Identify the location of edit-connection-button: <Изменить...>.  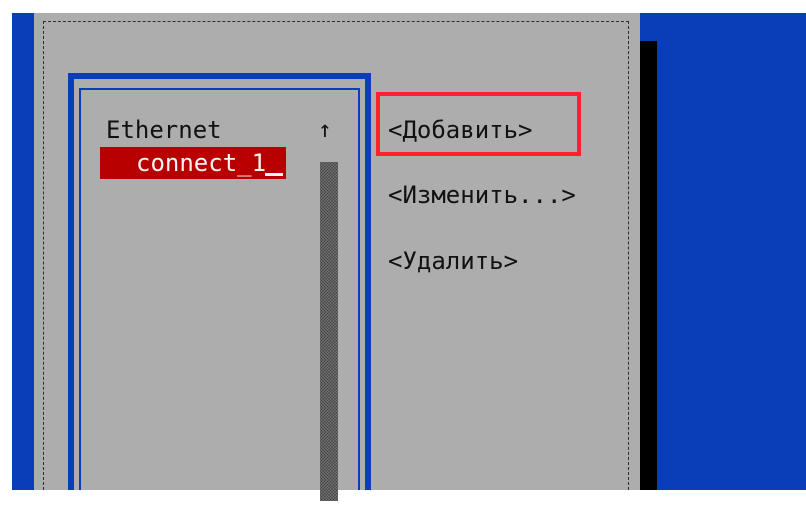
(482, 195).